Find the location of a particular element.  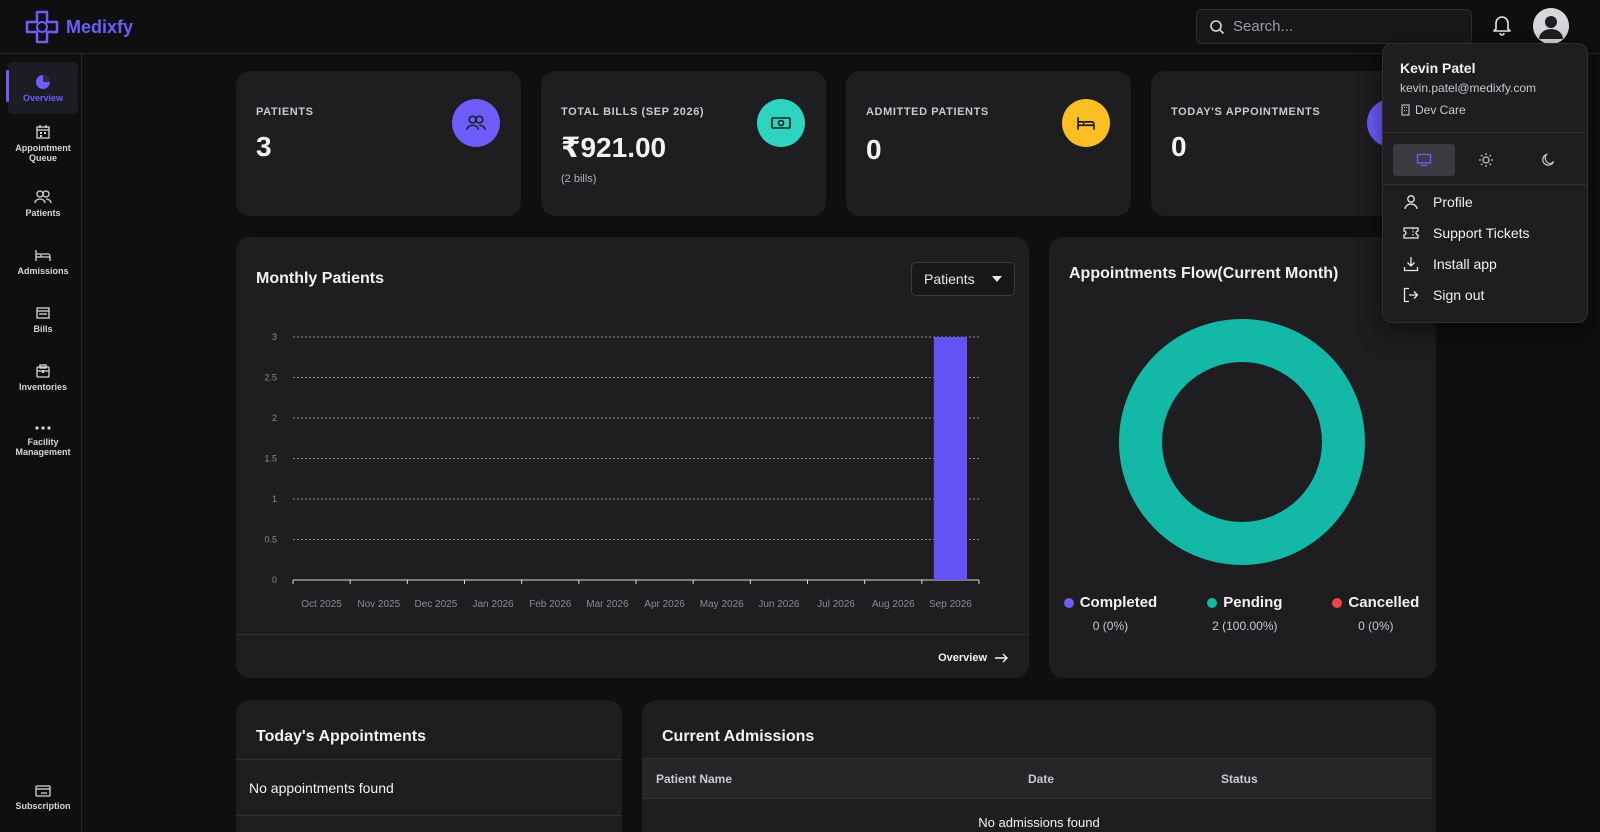

column-header-patient-name: Patient Name is located at coordinates (694, 779).